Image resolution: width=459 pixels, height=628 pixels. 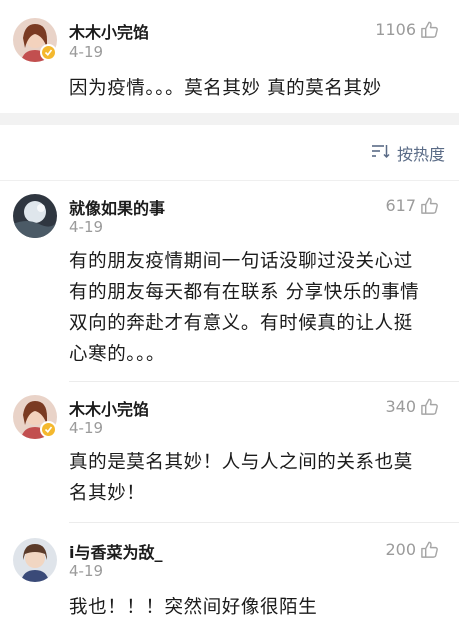 What do you see at coordinates (193, 607) in the screenshot?
I see `comment-line: 我也！！！突然间好像很陌生` at bounding box center [193, 607].